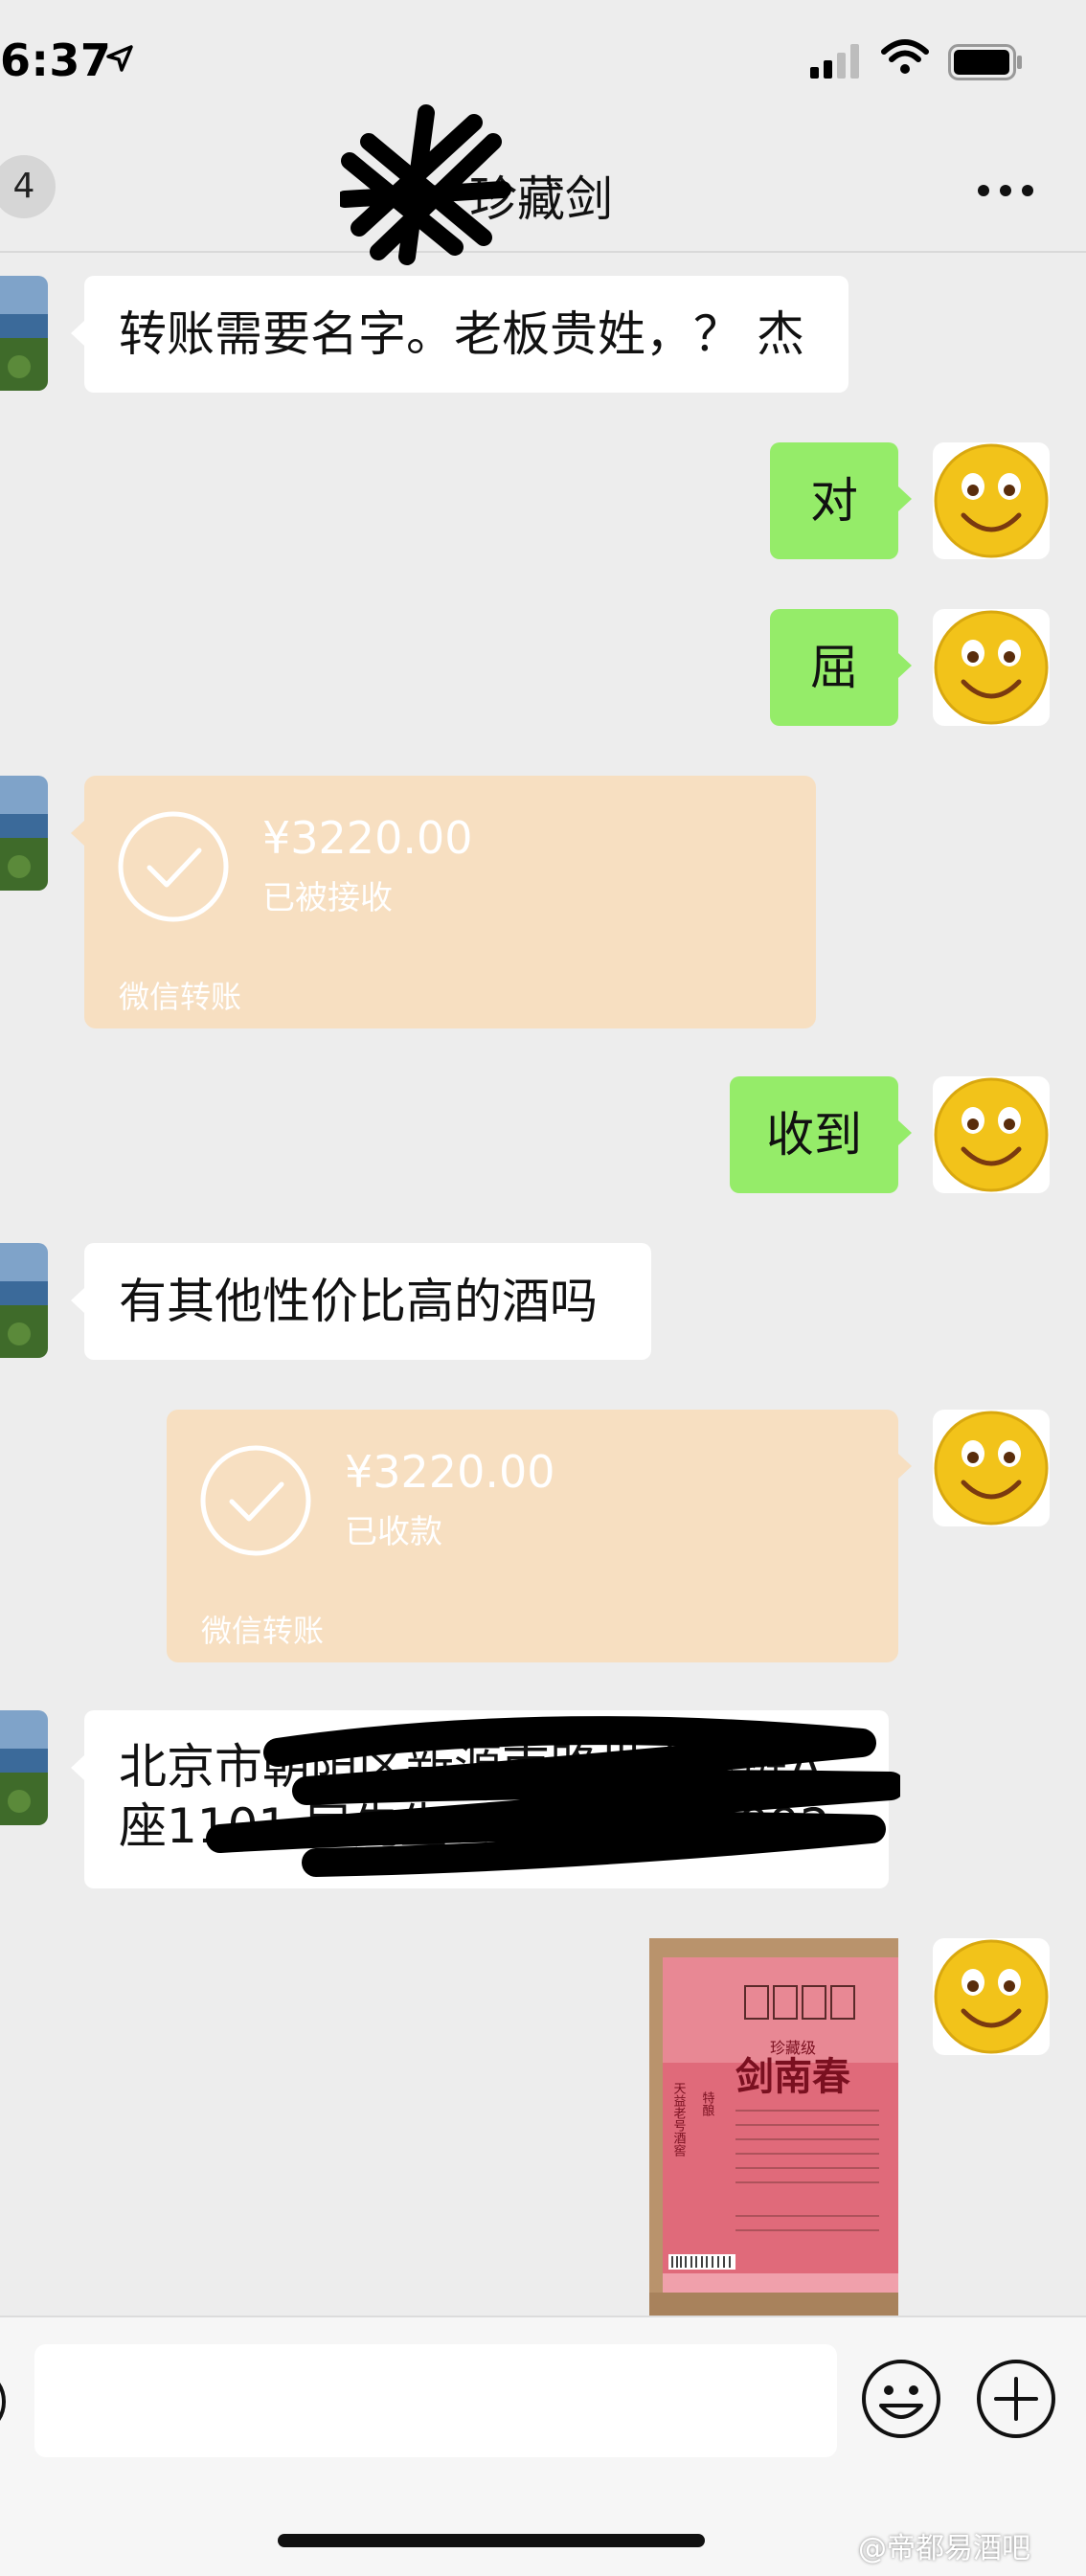 This screenshot has height=2576, width=1086. What do you see at coordinates (436, 2400) in the screenshot?
I see `message-input` at bounding box center [436, 2400].